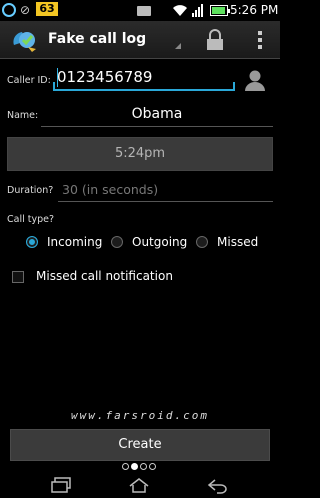 The height and width of the screenshot is (498, 320). I want to click on time-picker-button: 5:24pm, so click(140, 154).